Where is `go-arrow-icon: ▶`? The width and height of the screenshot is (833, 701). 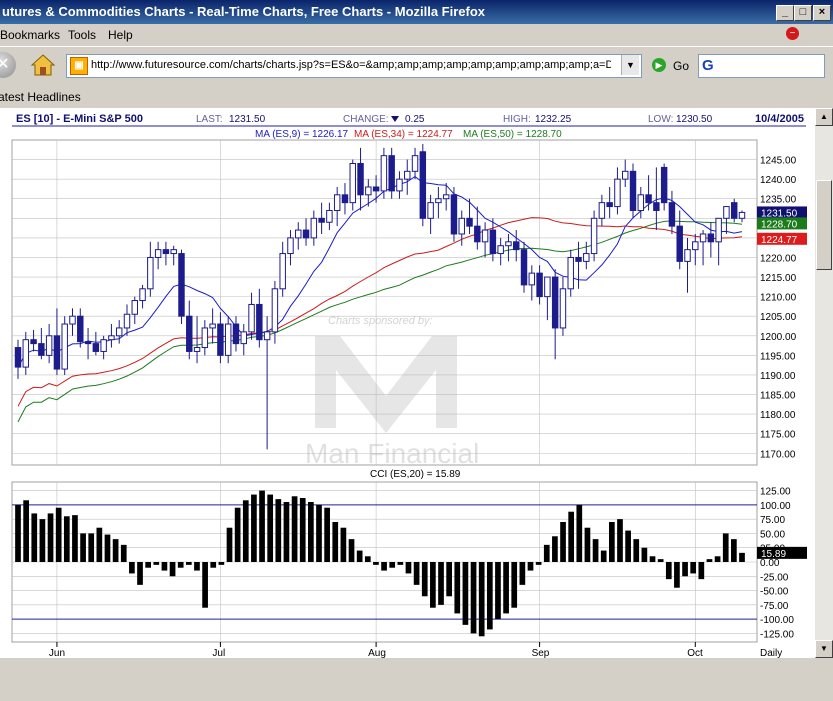
go-arrow-icon: ▶ is located at coordinates (659, 65).